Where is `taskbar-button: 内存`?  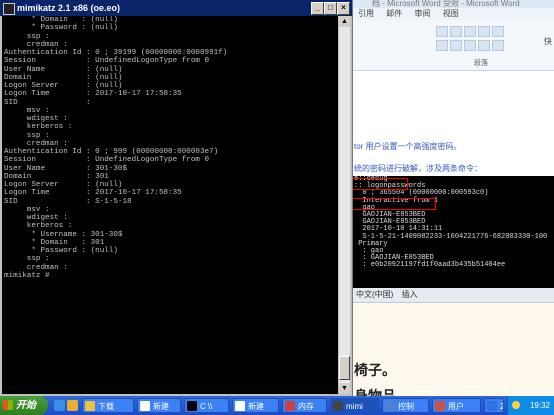 taskbar-button: 内存 is located at coordinates (304, 405).